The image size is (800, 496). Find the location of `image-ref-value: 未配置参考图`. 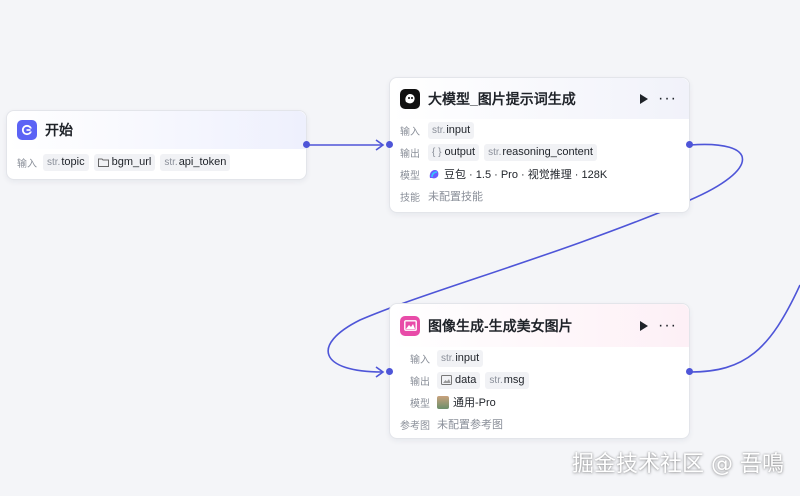

image-ref-value: 未配置参考图 is located at coordinates (470, 425).